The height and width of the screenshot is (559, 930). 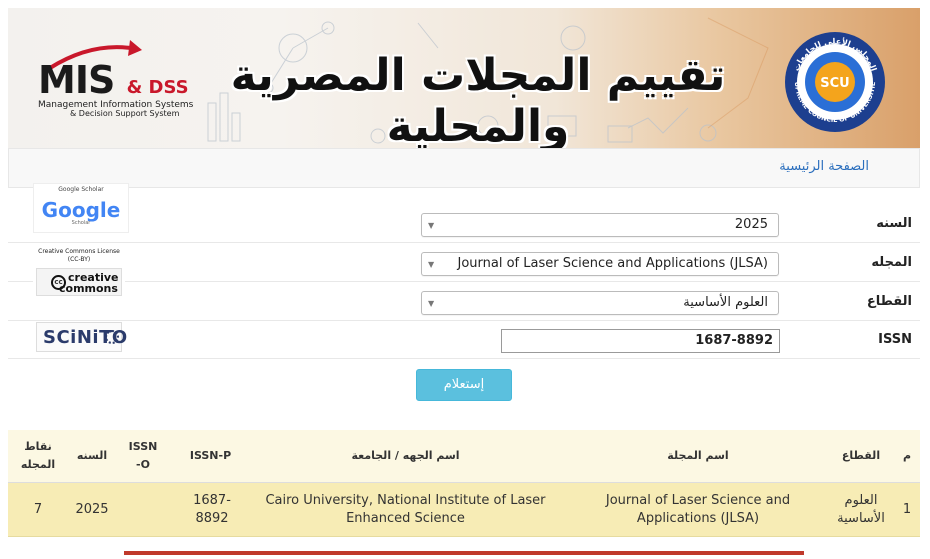 I want to click on header-issn-p: ISSN-P, so click(x=210, y=455).